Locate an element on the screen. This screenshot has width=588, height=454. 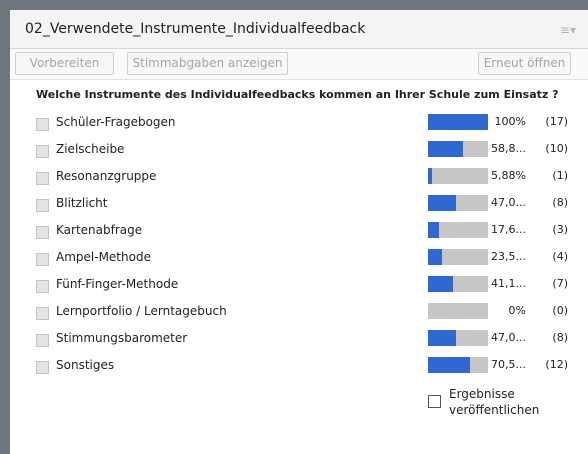
result-count: (10) is located at coordinates (556, 148).